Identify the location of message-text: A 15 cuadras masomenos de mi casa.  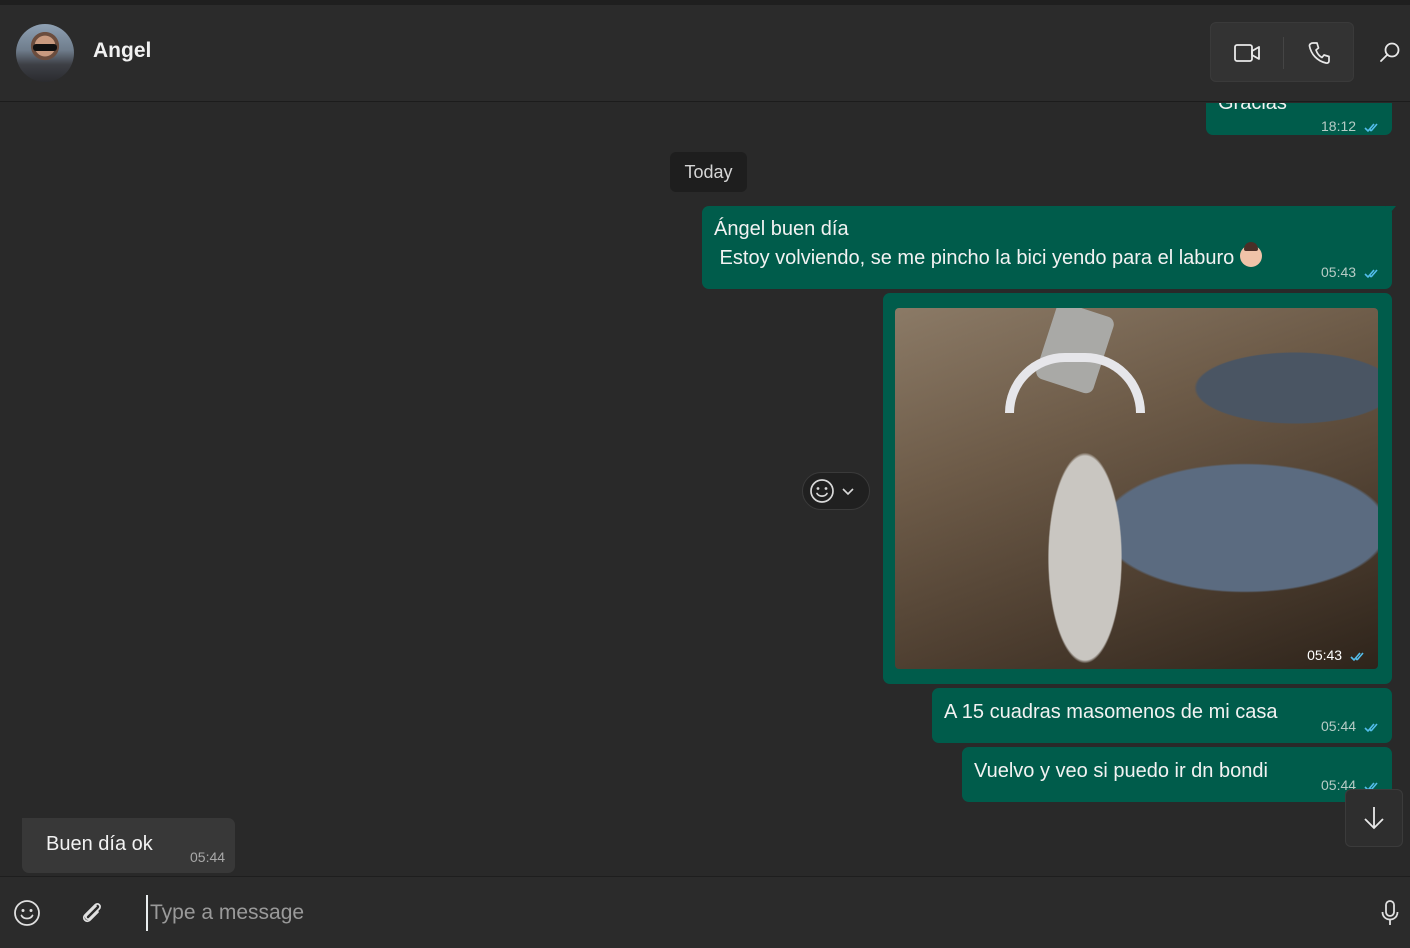
(1111, 712).